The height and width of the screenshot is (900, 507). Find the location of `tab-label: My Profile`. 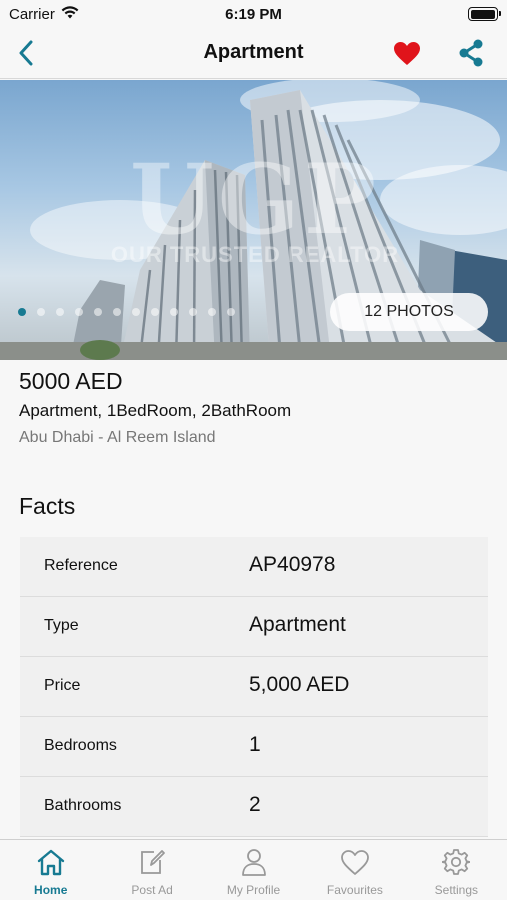

tab-label: My Profile is located at coordinates (253, 890).